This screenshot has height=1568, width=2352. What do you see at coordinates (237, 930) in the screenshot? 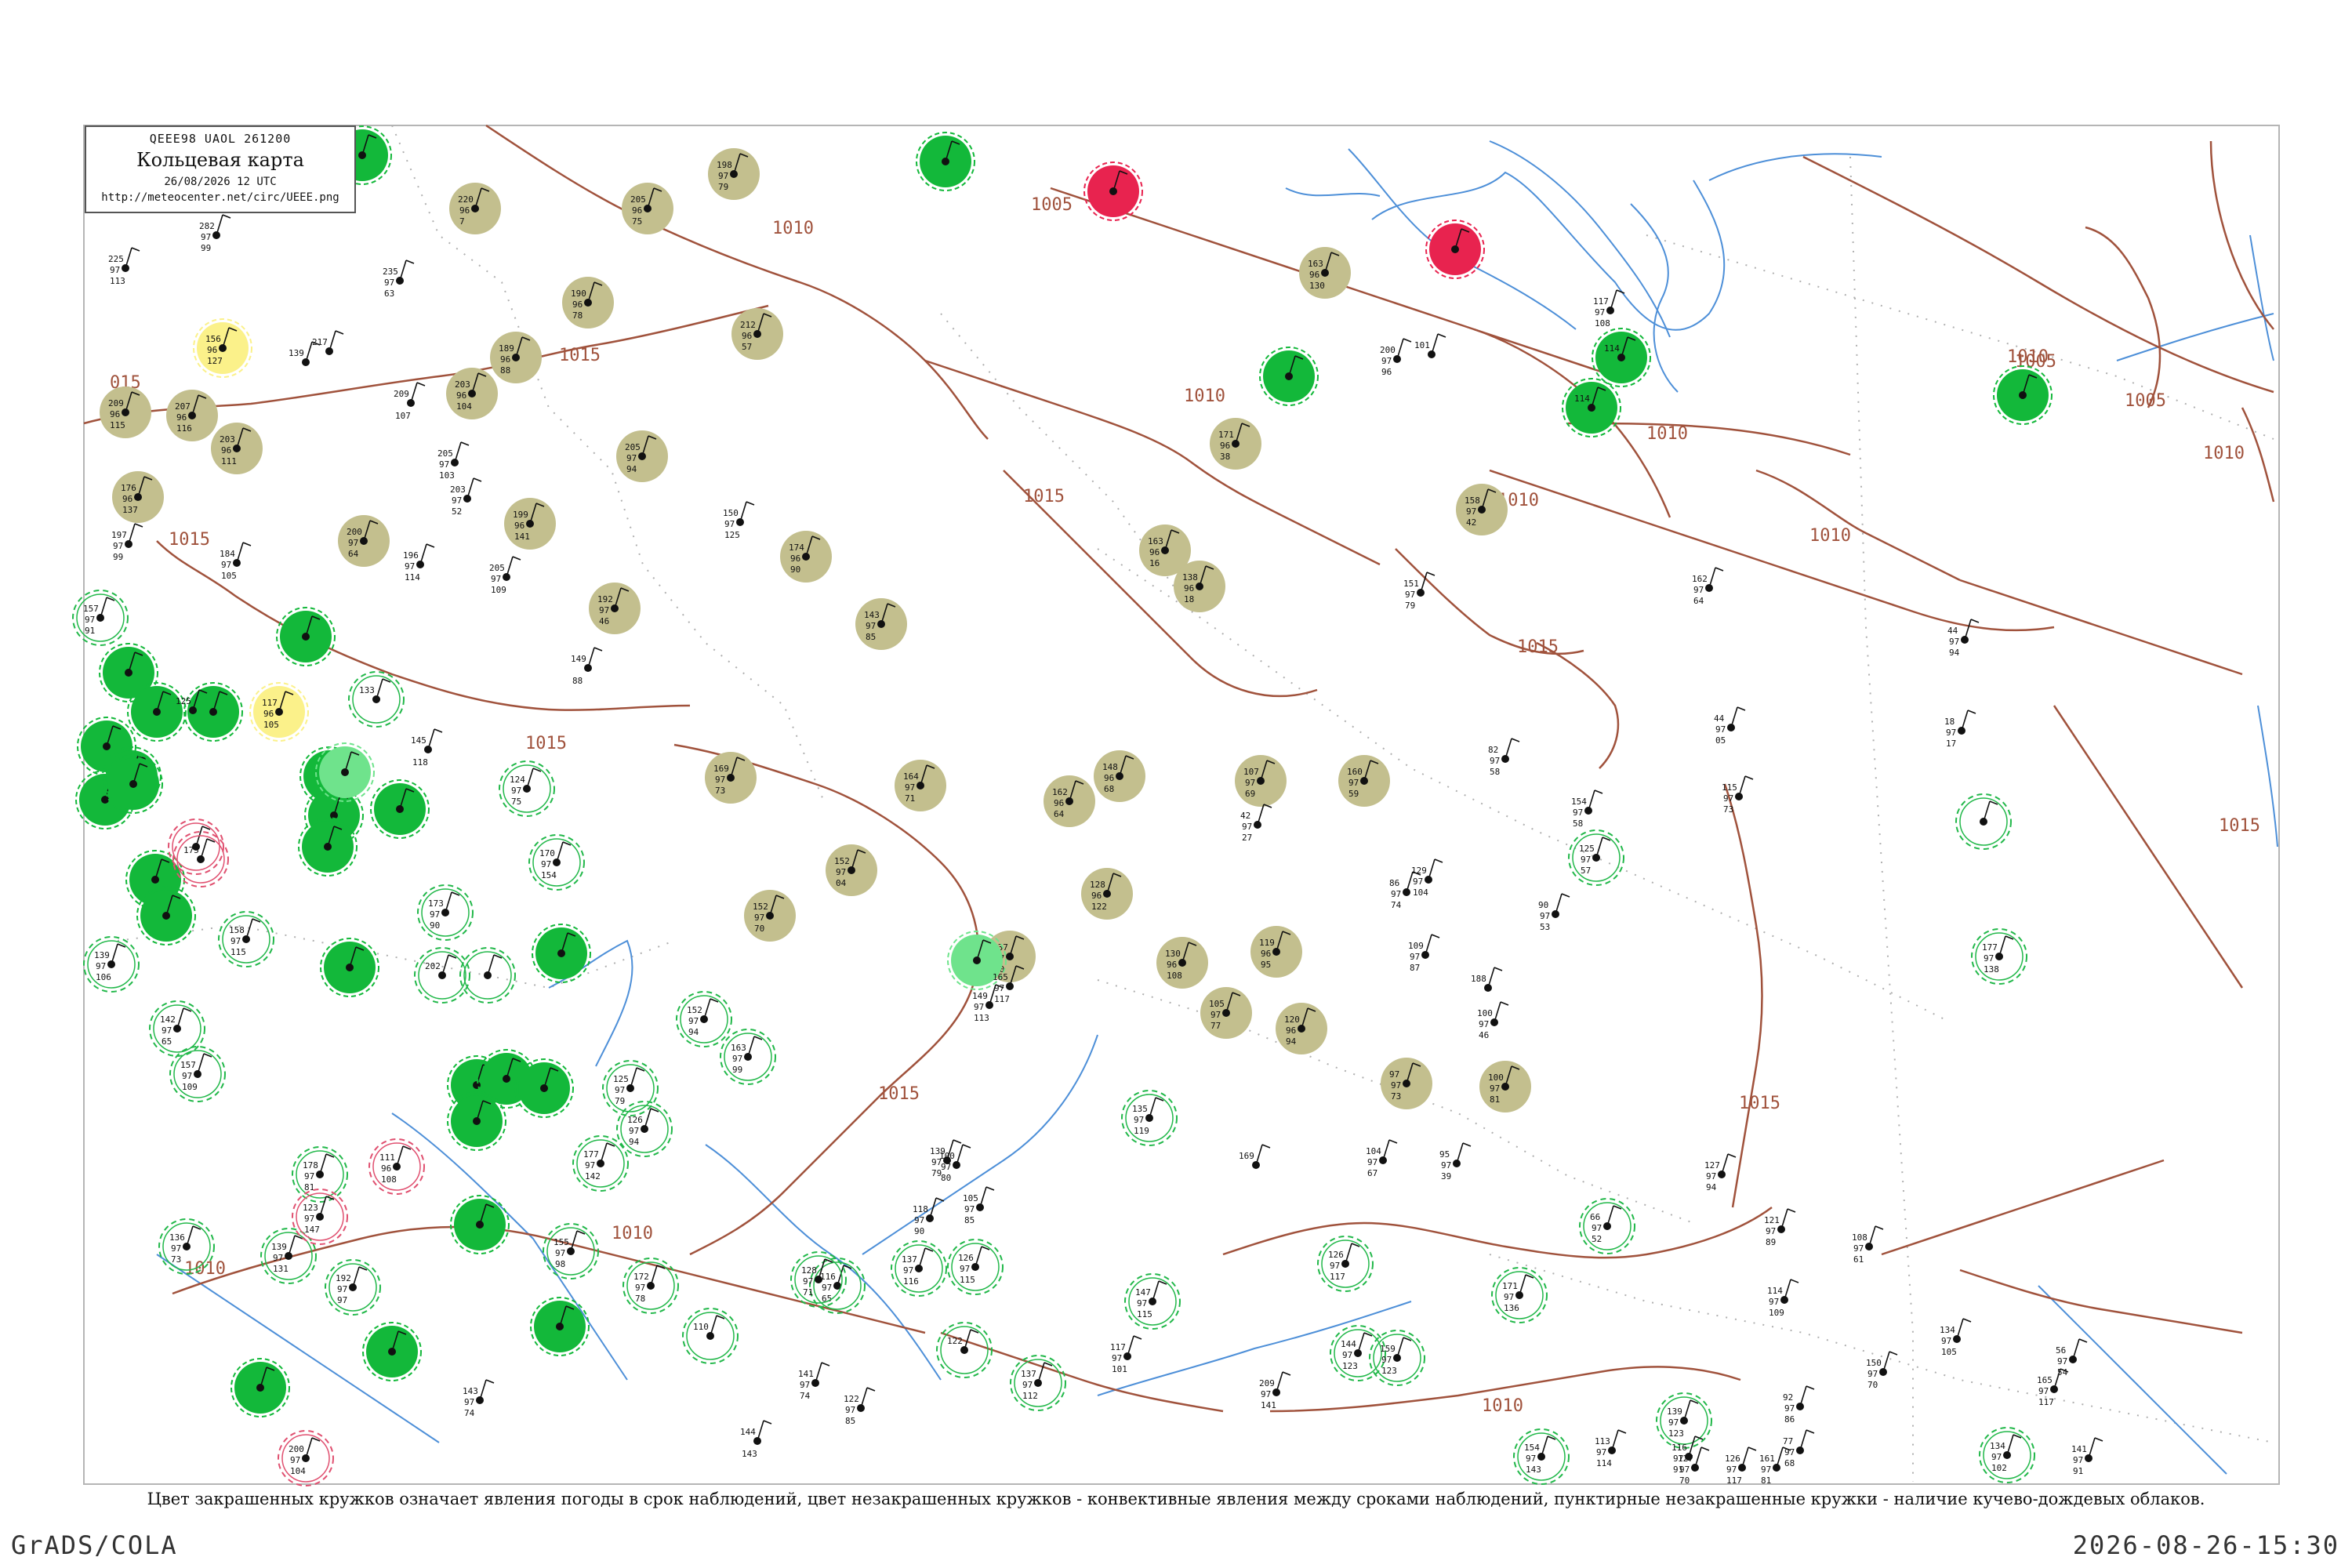
I see `station-a: 158` at bounding box center [237, 930].